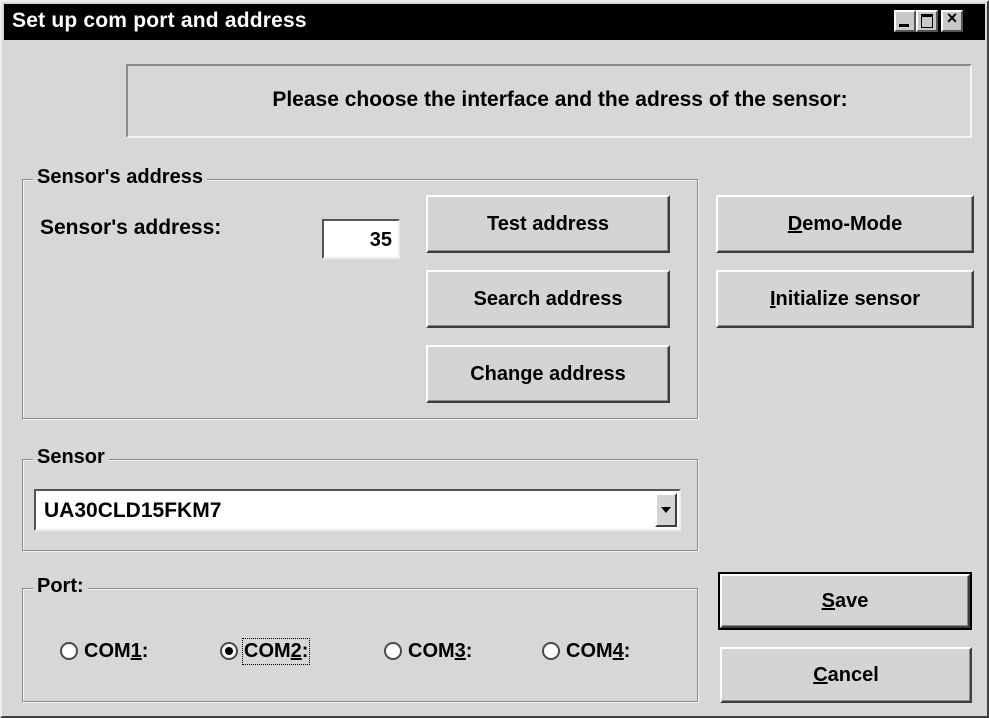 The height and width of the screenshot is (718, 989). I want to click on port-group-label: Port:, so click(60, 586).